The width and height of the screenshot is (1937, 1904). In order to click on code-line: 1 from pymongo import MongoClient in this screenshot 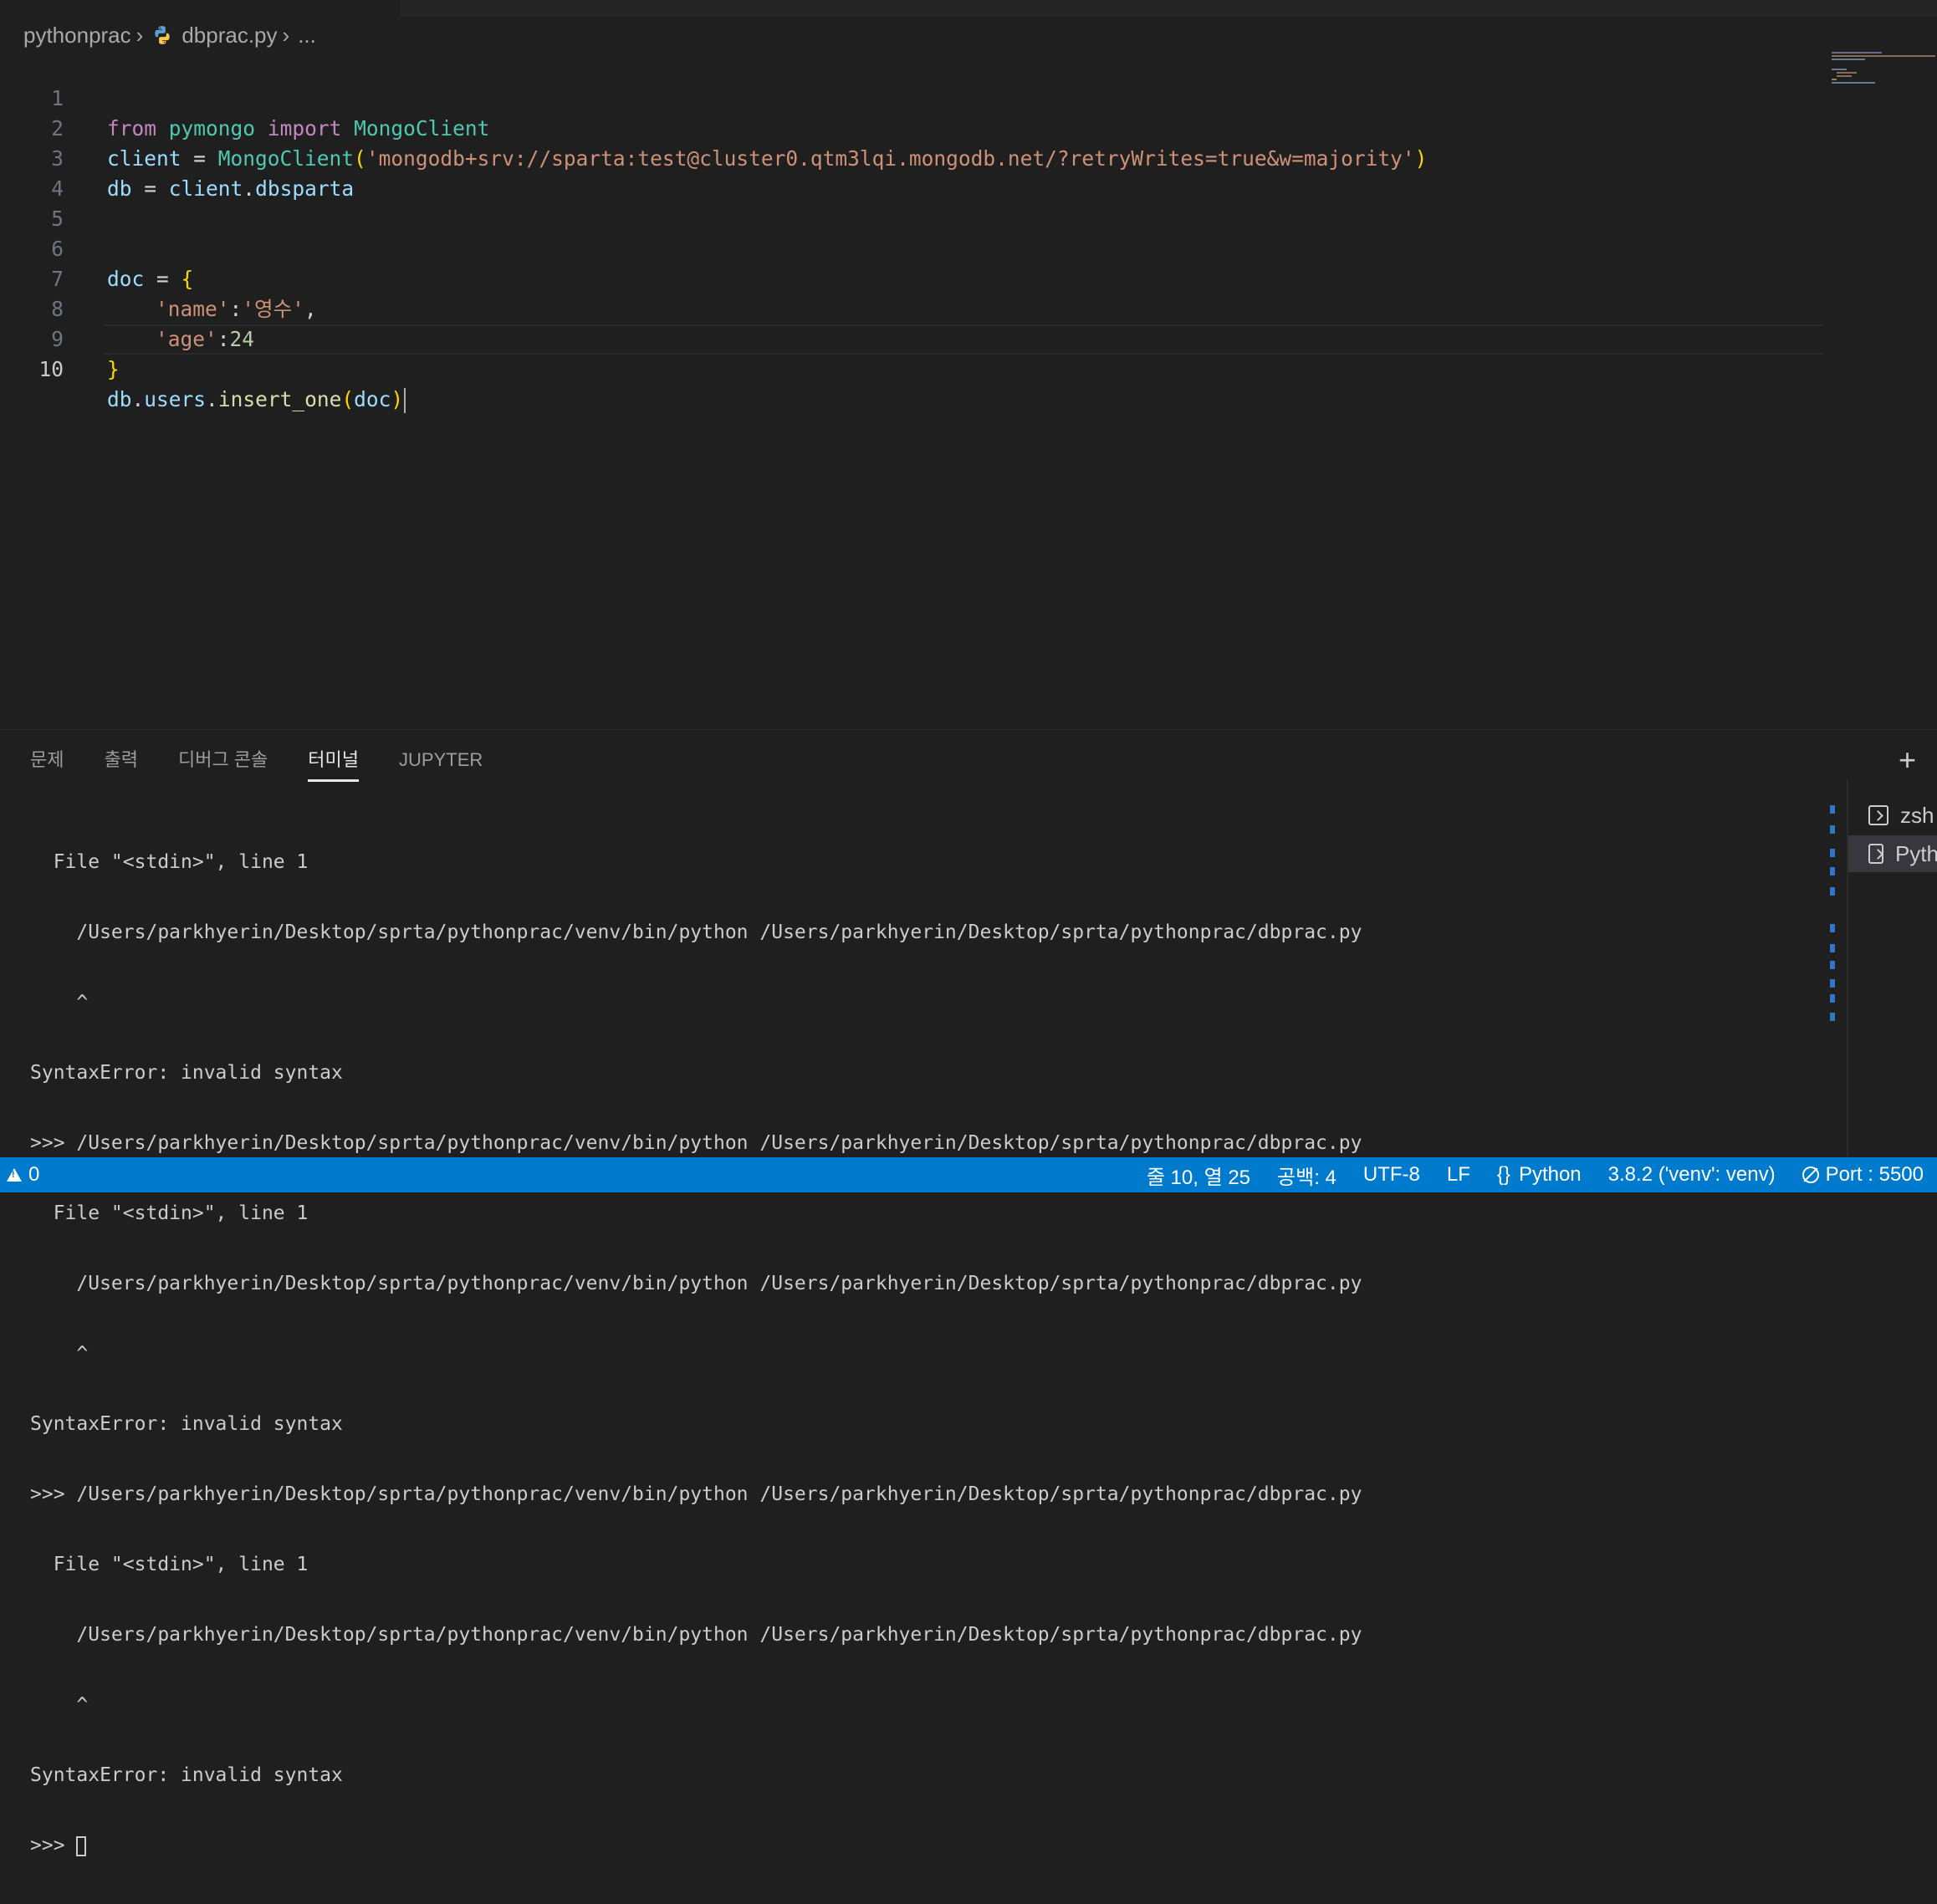, I will do `click(911, 97)`.